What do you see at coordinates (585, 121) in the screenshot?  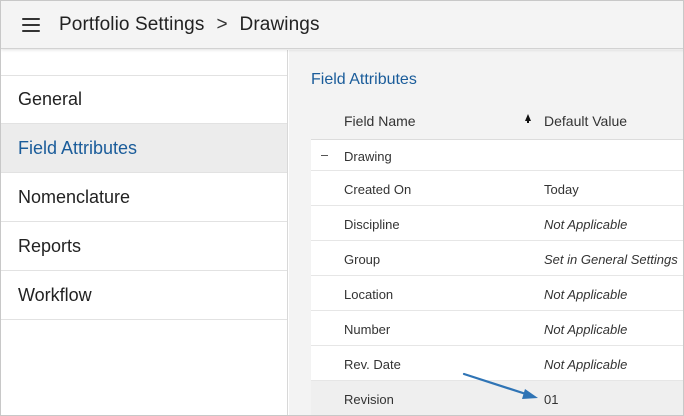 I see `column-header-default-value: Default Value` at bounding box center [585, 121].